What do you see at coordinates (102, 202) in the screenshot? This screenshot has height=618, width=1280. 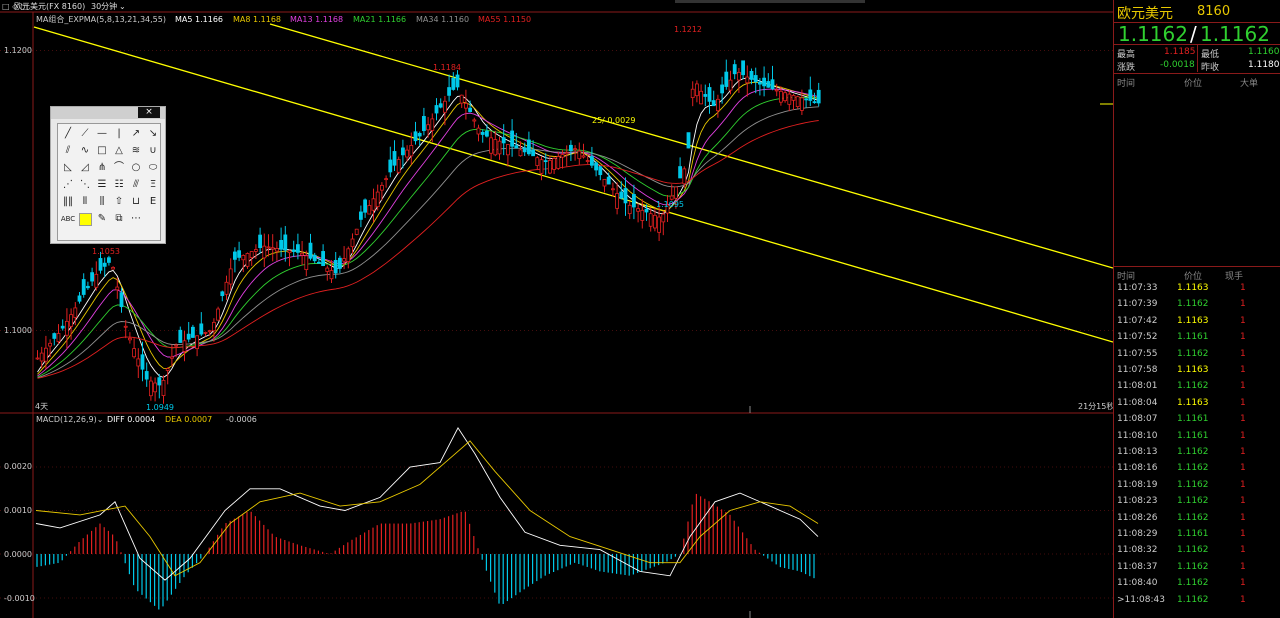 I see `period-tool-icon: ⫼` at bounding box center [102, 202].